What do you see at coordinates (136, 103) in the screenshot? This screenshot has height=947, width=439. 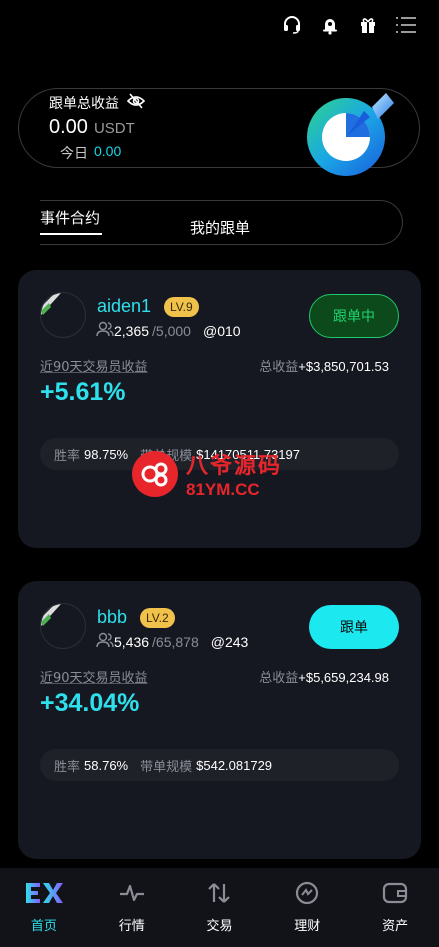 I see `eye-off-icon` at bounding box center [136, 103].